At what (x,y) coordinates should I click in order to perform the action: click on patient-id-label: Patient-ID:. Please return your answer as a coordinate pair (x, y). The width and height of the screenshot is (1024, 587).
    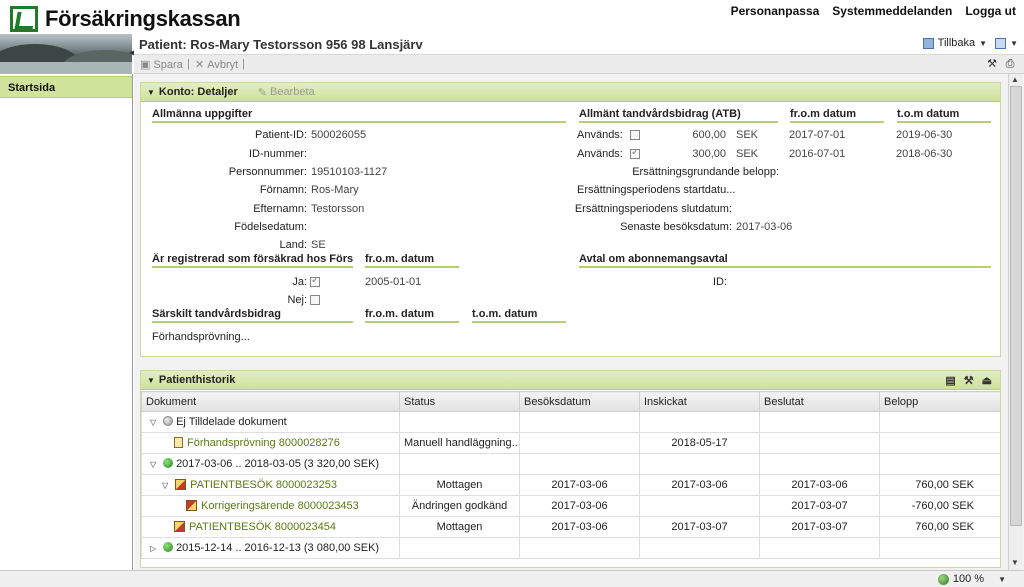
    Looking at the image, I should click on (281, 135).